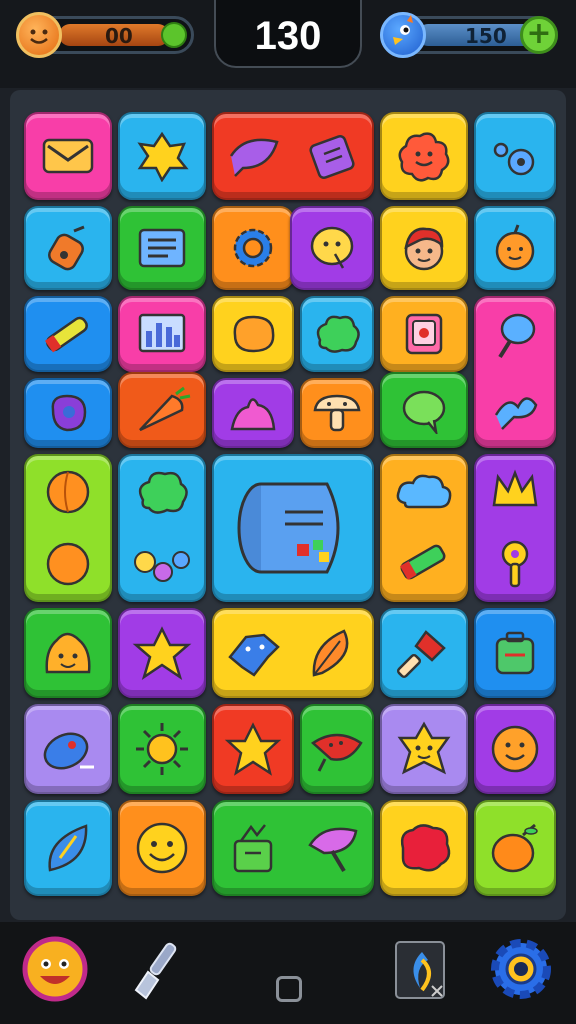 This screenshot has height=1024, width=576. I want to click on gold-star-icon, so click(253, 749).